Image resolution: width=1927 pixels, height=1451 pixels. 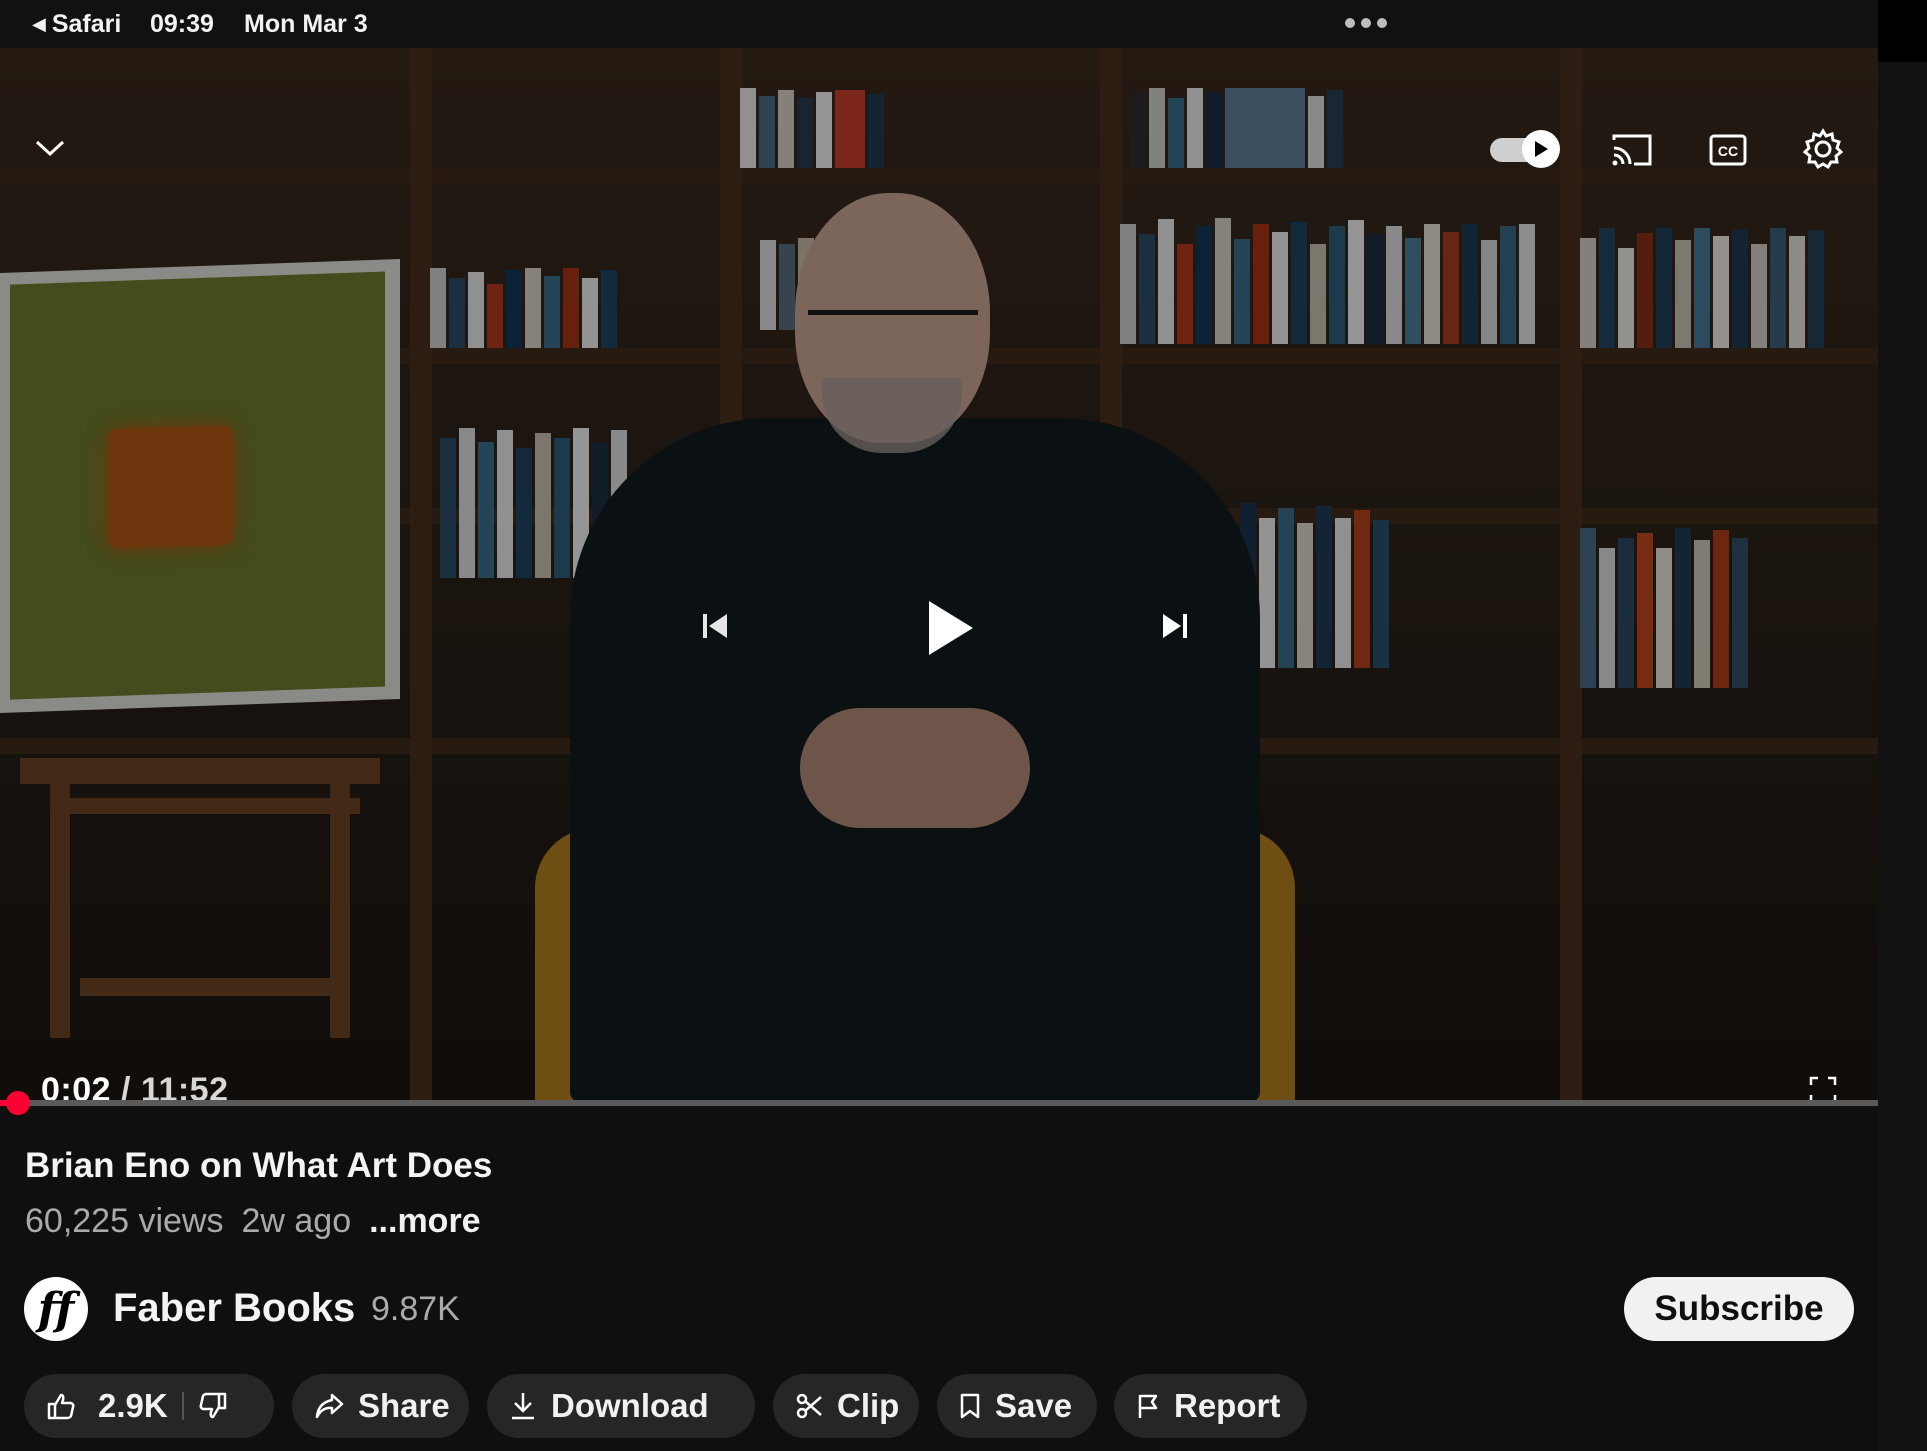 I want to click on cc-icon: CC, so click(x=1728, y=150).